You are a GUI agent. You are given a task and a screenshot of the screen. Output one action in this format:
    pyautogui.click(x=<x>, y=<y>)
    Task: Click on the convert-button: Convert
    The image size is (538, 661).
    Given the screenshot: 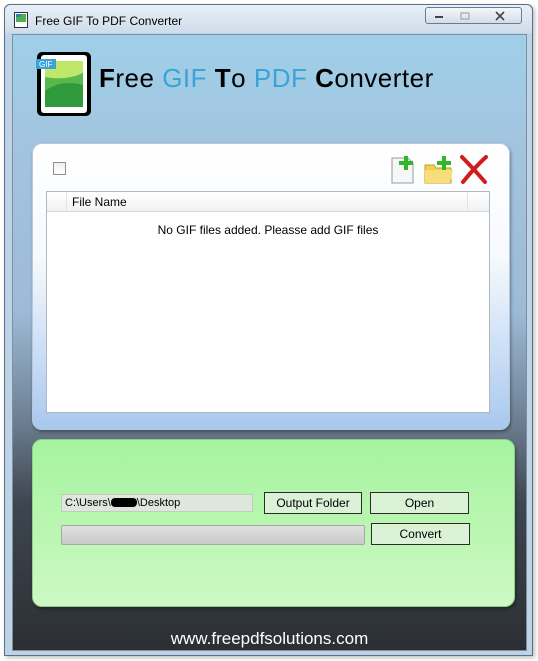 What is the action you would take?
    pyautogui.click(x=420, y=534)
    